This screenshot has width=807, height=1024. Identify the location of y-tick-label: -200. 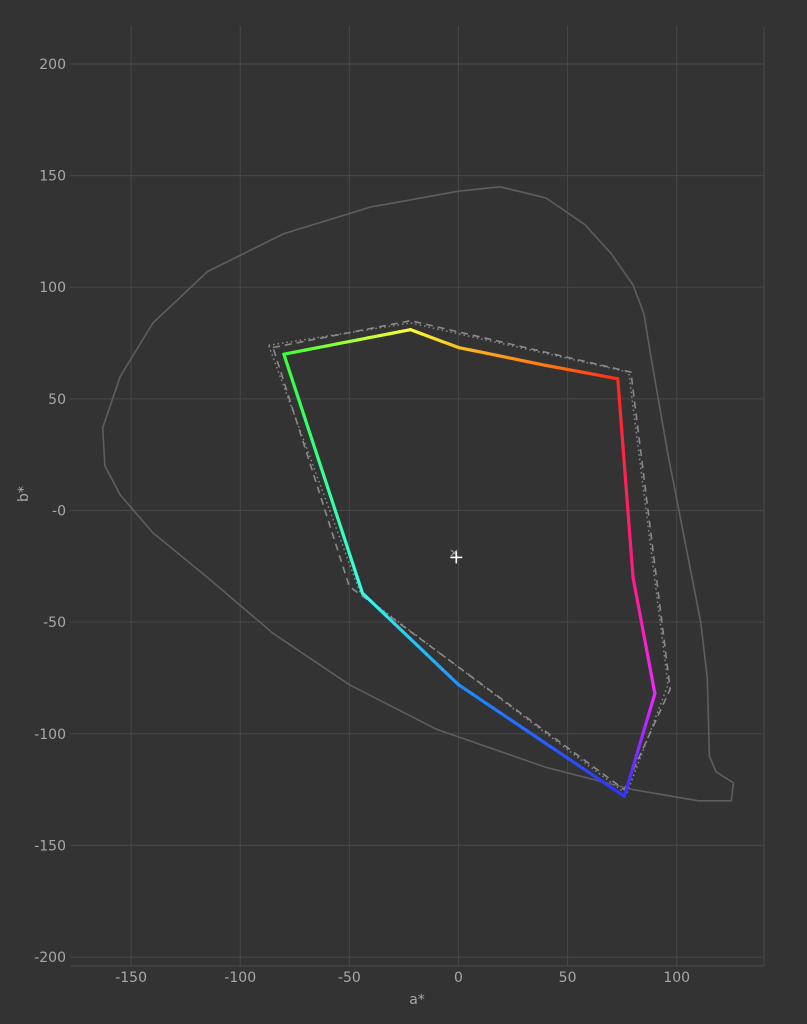
(50, 958).